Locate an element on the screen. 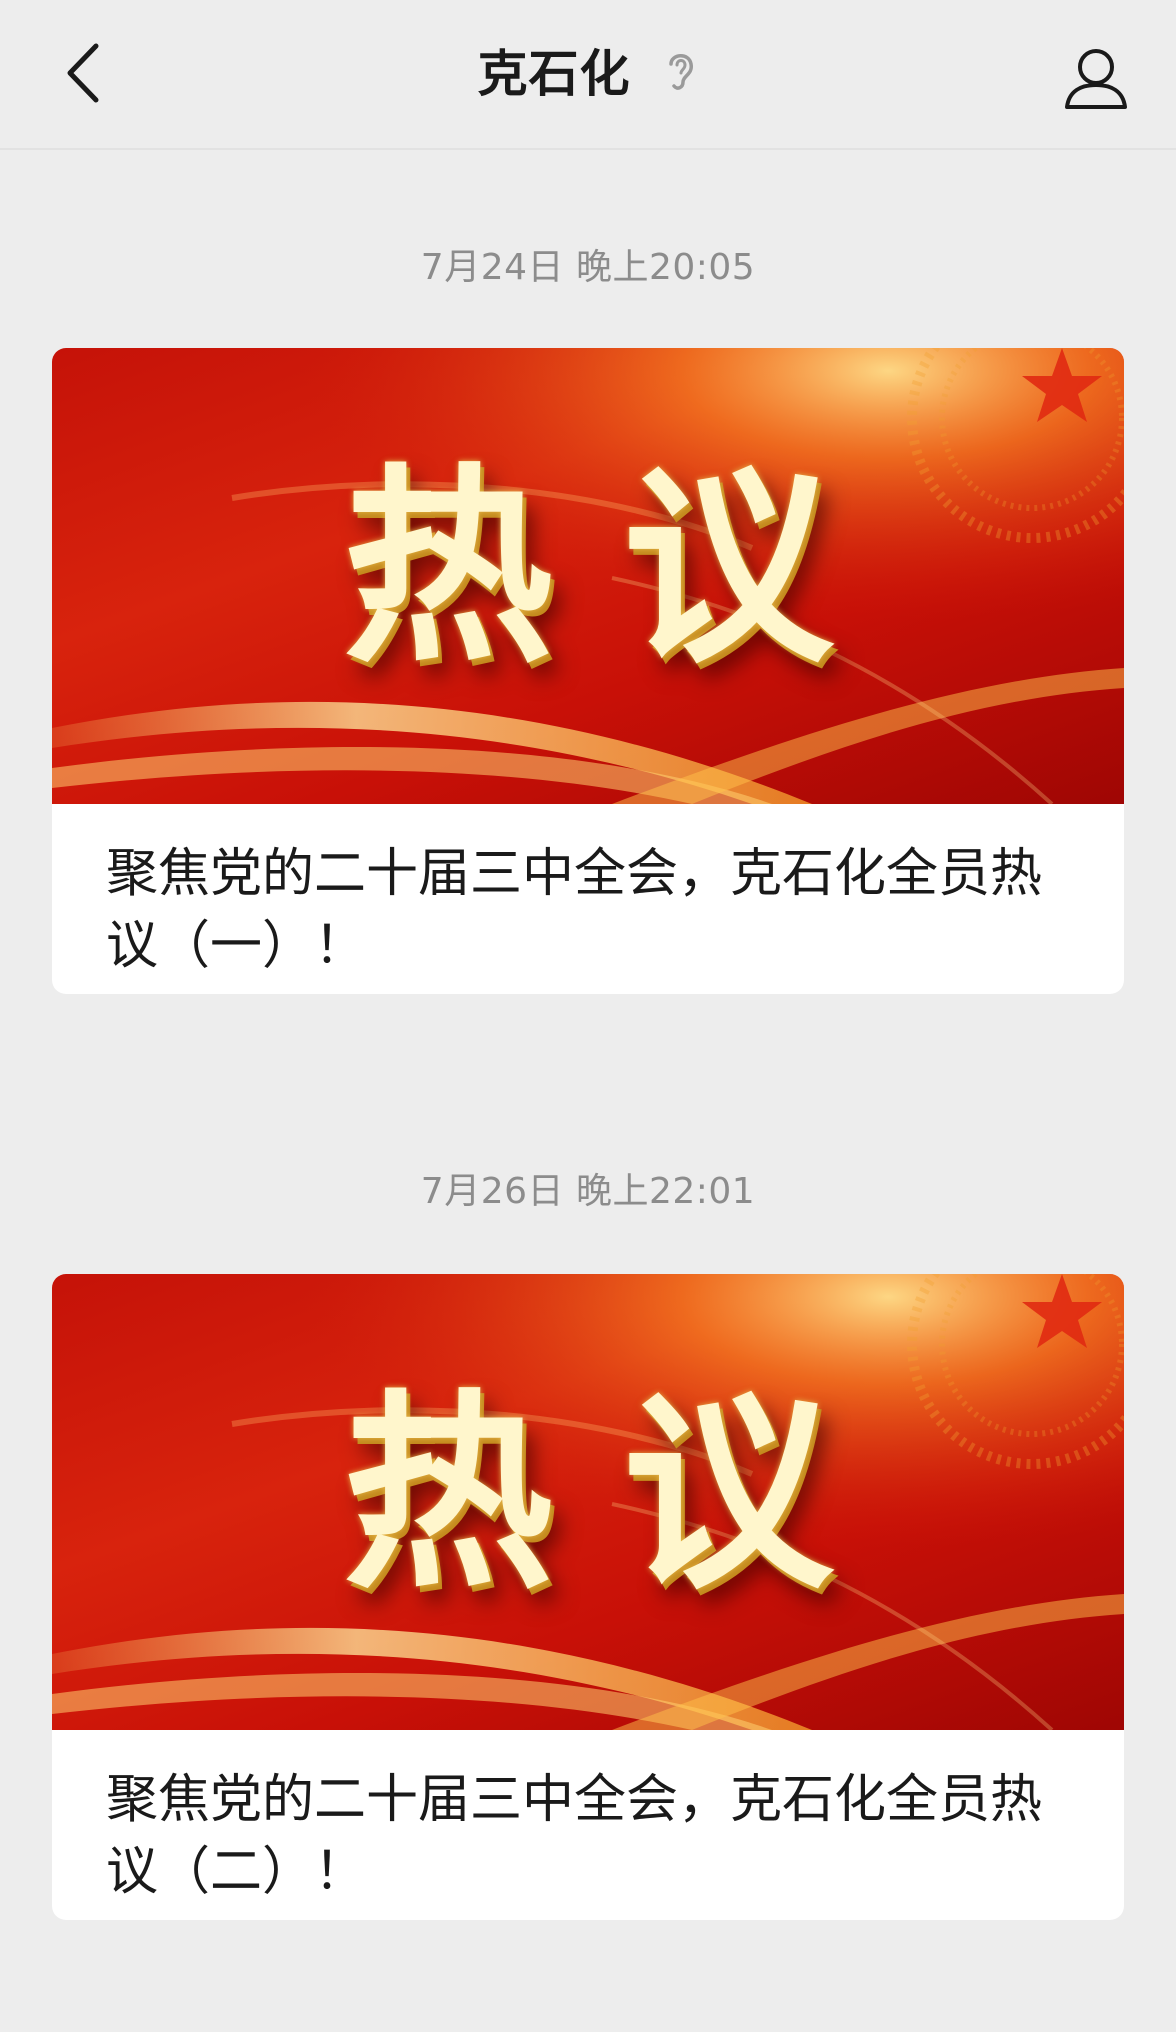 The height and width of the screenshot is (2032, 1176). title-group: 克石化 is located at coordinates (588, 70).